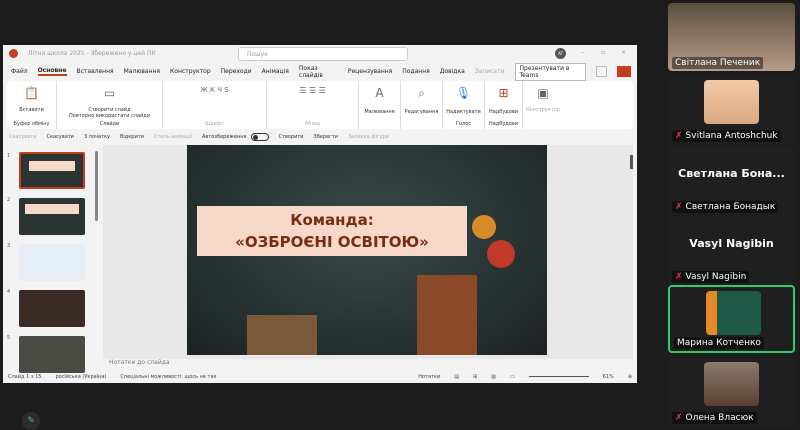 The width and height of the screenshot is (800, 430). Describe the element at coordinates (422, 105) in the screenshot. I see `editing-group: ⌕ Редагування` at that location.